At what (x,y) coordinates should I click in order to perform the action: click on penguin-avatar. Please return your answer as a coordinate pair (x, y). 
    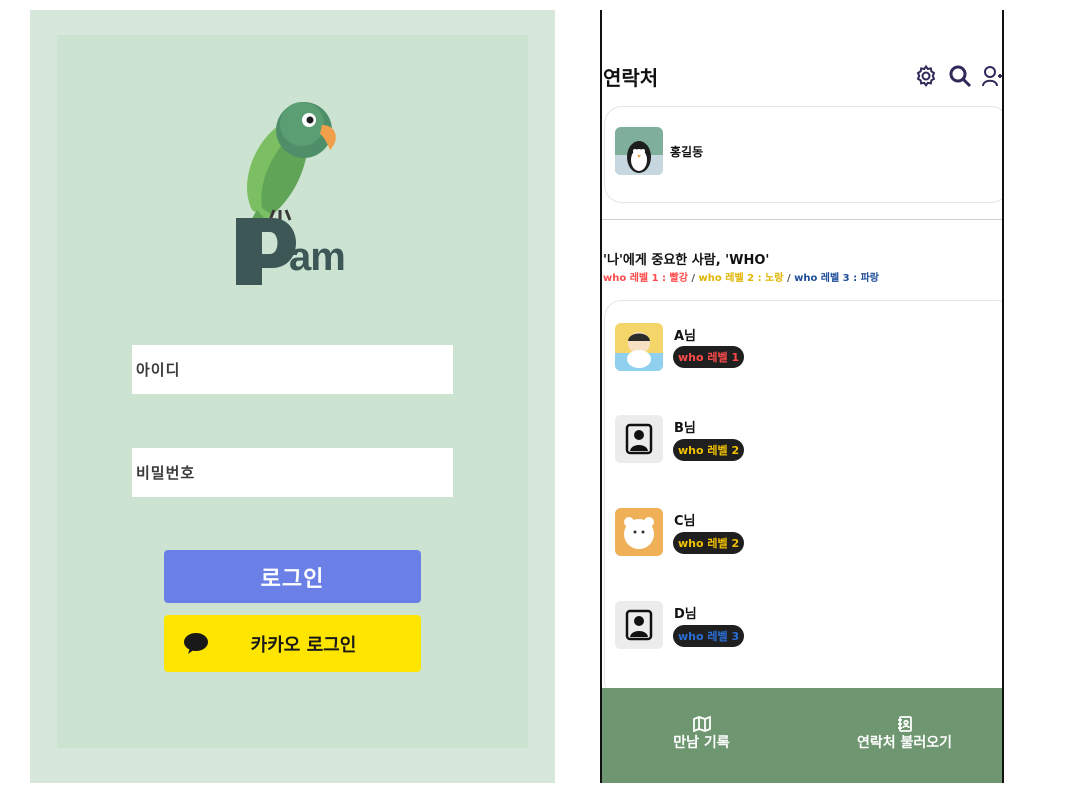
    Looking at the image, I should click on (639, 151).